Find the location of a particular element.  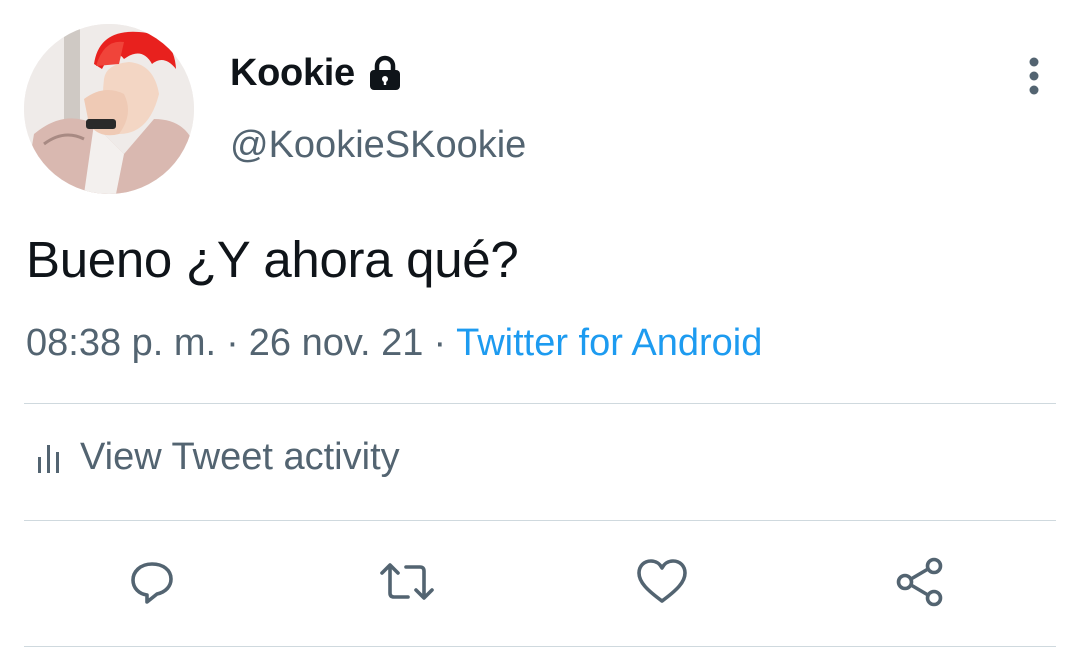

share-button is located at coordinates (920, 582).